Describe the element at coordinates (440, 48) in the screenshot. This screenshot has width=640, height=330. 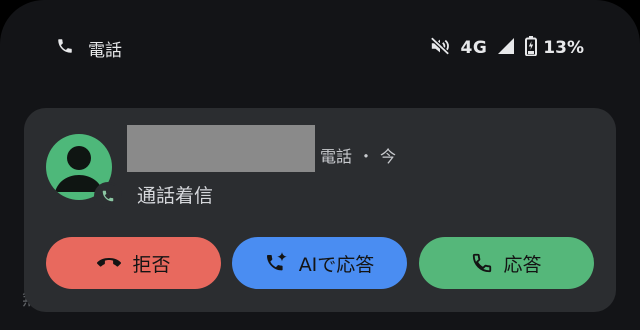
I see `mute-icon` at that location.